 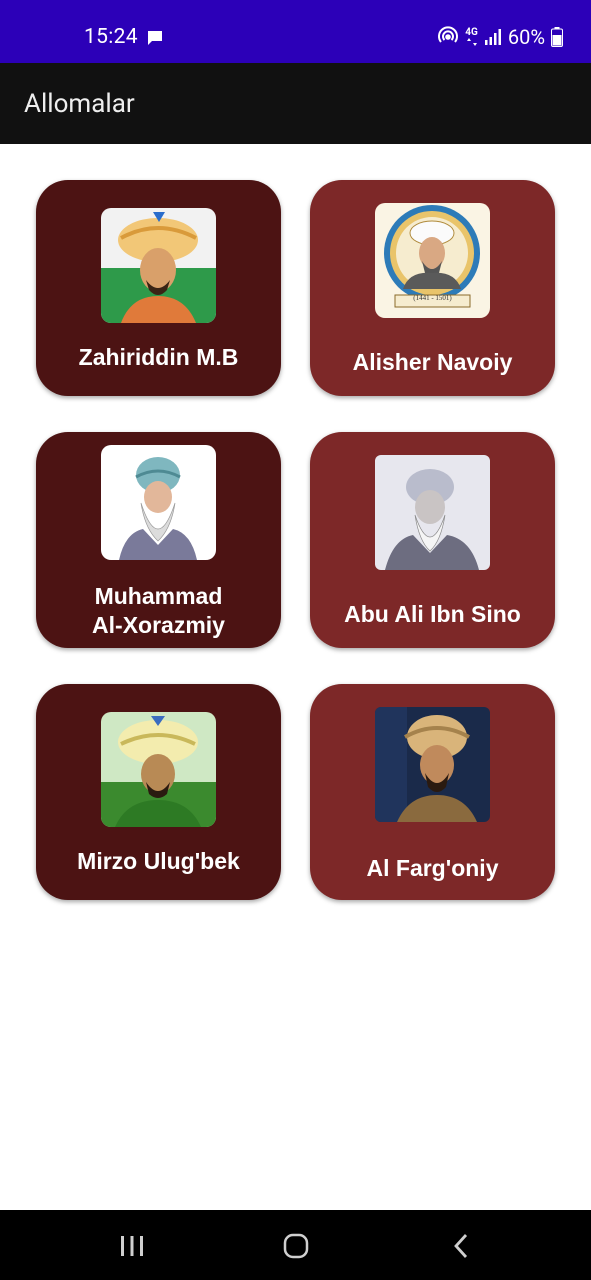 I want to click on status-time: 15:24, so click(x=111, y=37).